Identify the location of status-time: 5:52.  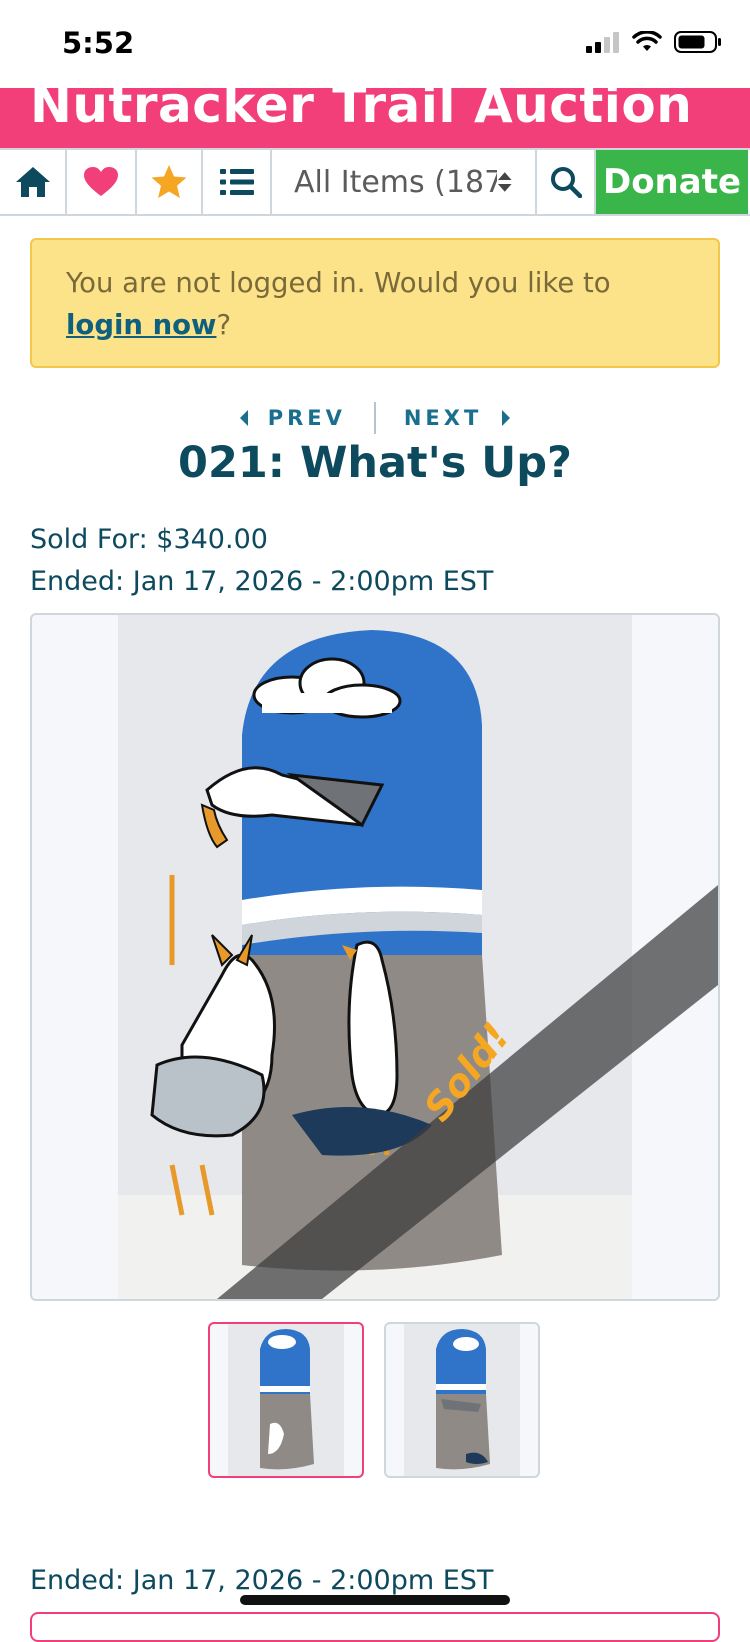
(98, 43).